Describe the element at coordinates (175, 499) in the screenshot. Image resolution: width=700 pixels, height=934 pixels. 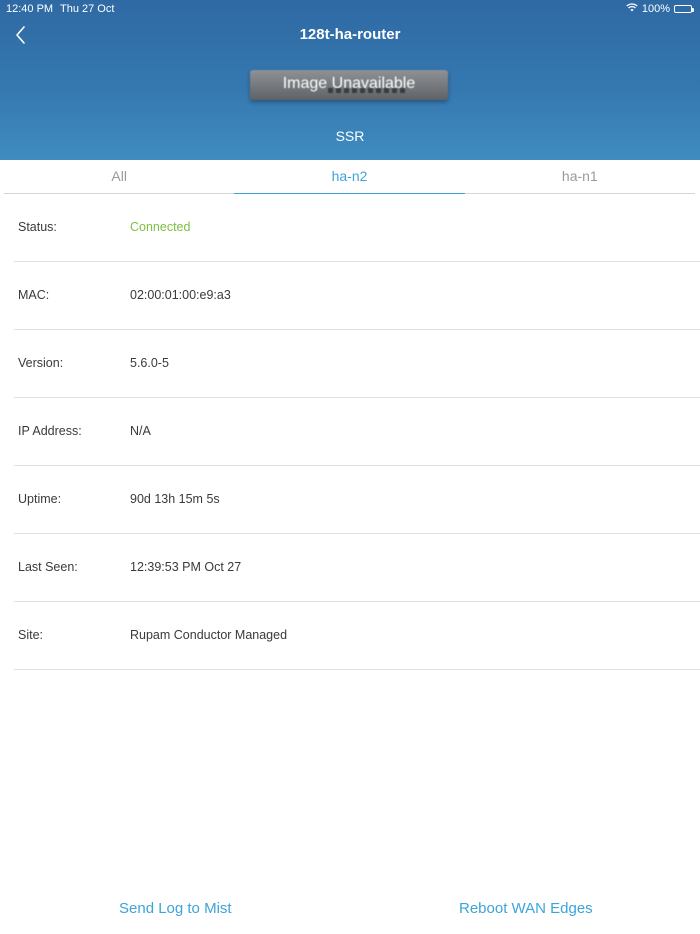
I see `uptime-value: 90d 13h 15m 5s` at that location.